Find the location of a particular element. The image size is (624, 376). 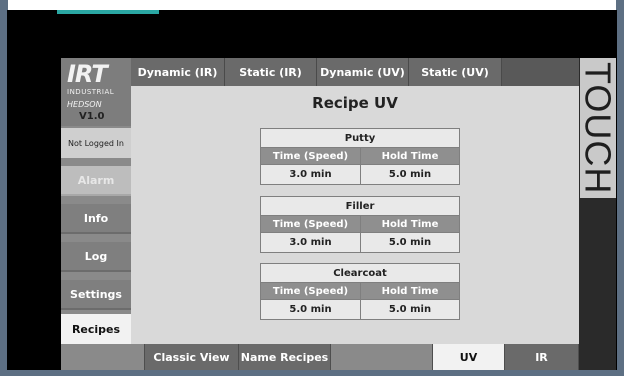

tab-dynamic-ir: Dynamic (IR) is located at coordinates (178, 72).